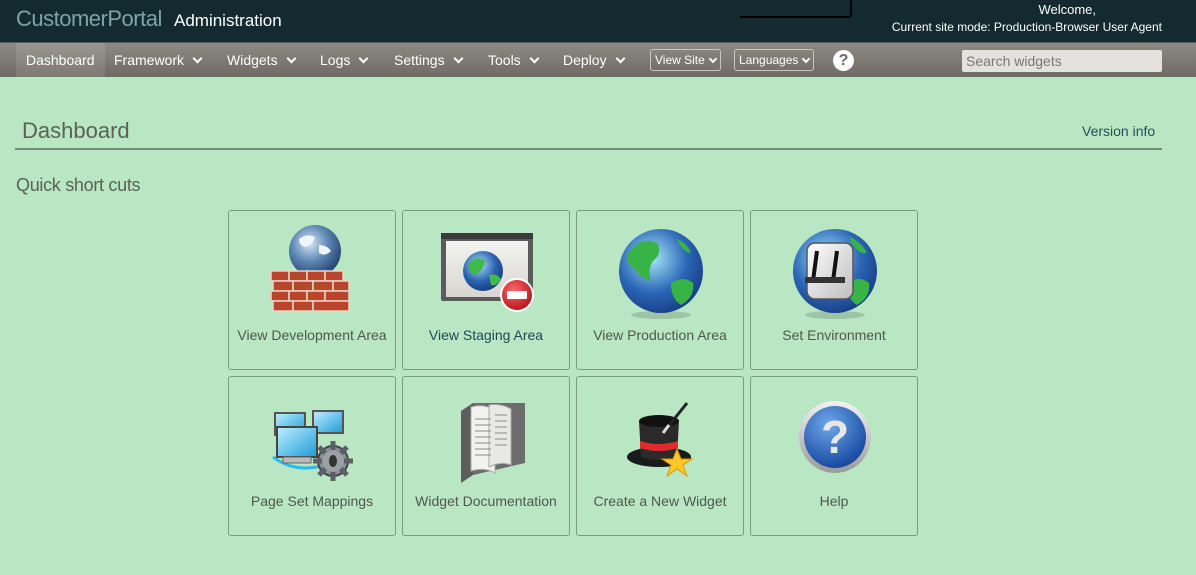 Image resolution: width=1196 pixels, height=575 pixels. What do you see at coordinates (680, 60) in the screenshot?
I see `view-site-label: View Site` at bounding box center [680, 60].